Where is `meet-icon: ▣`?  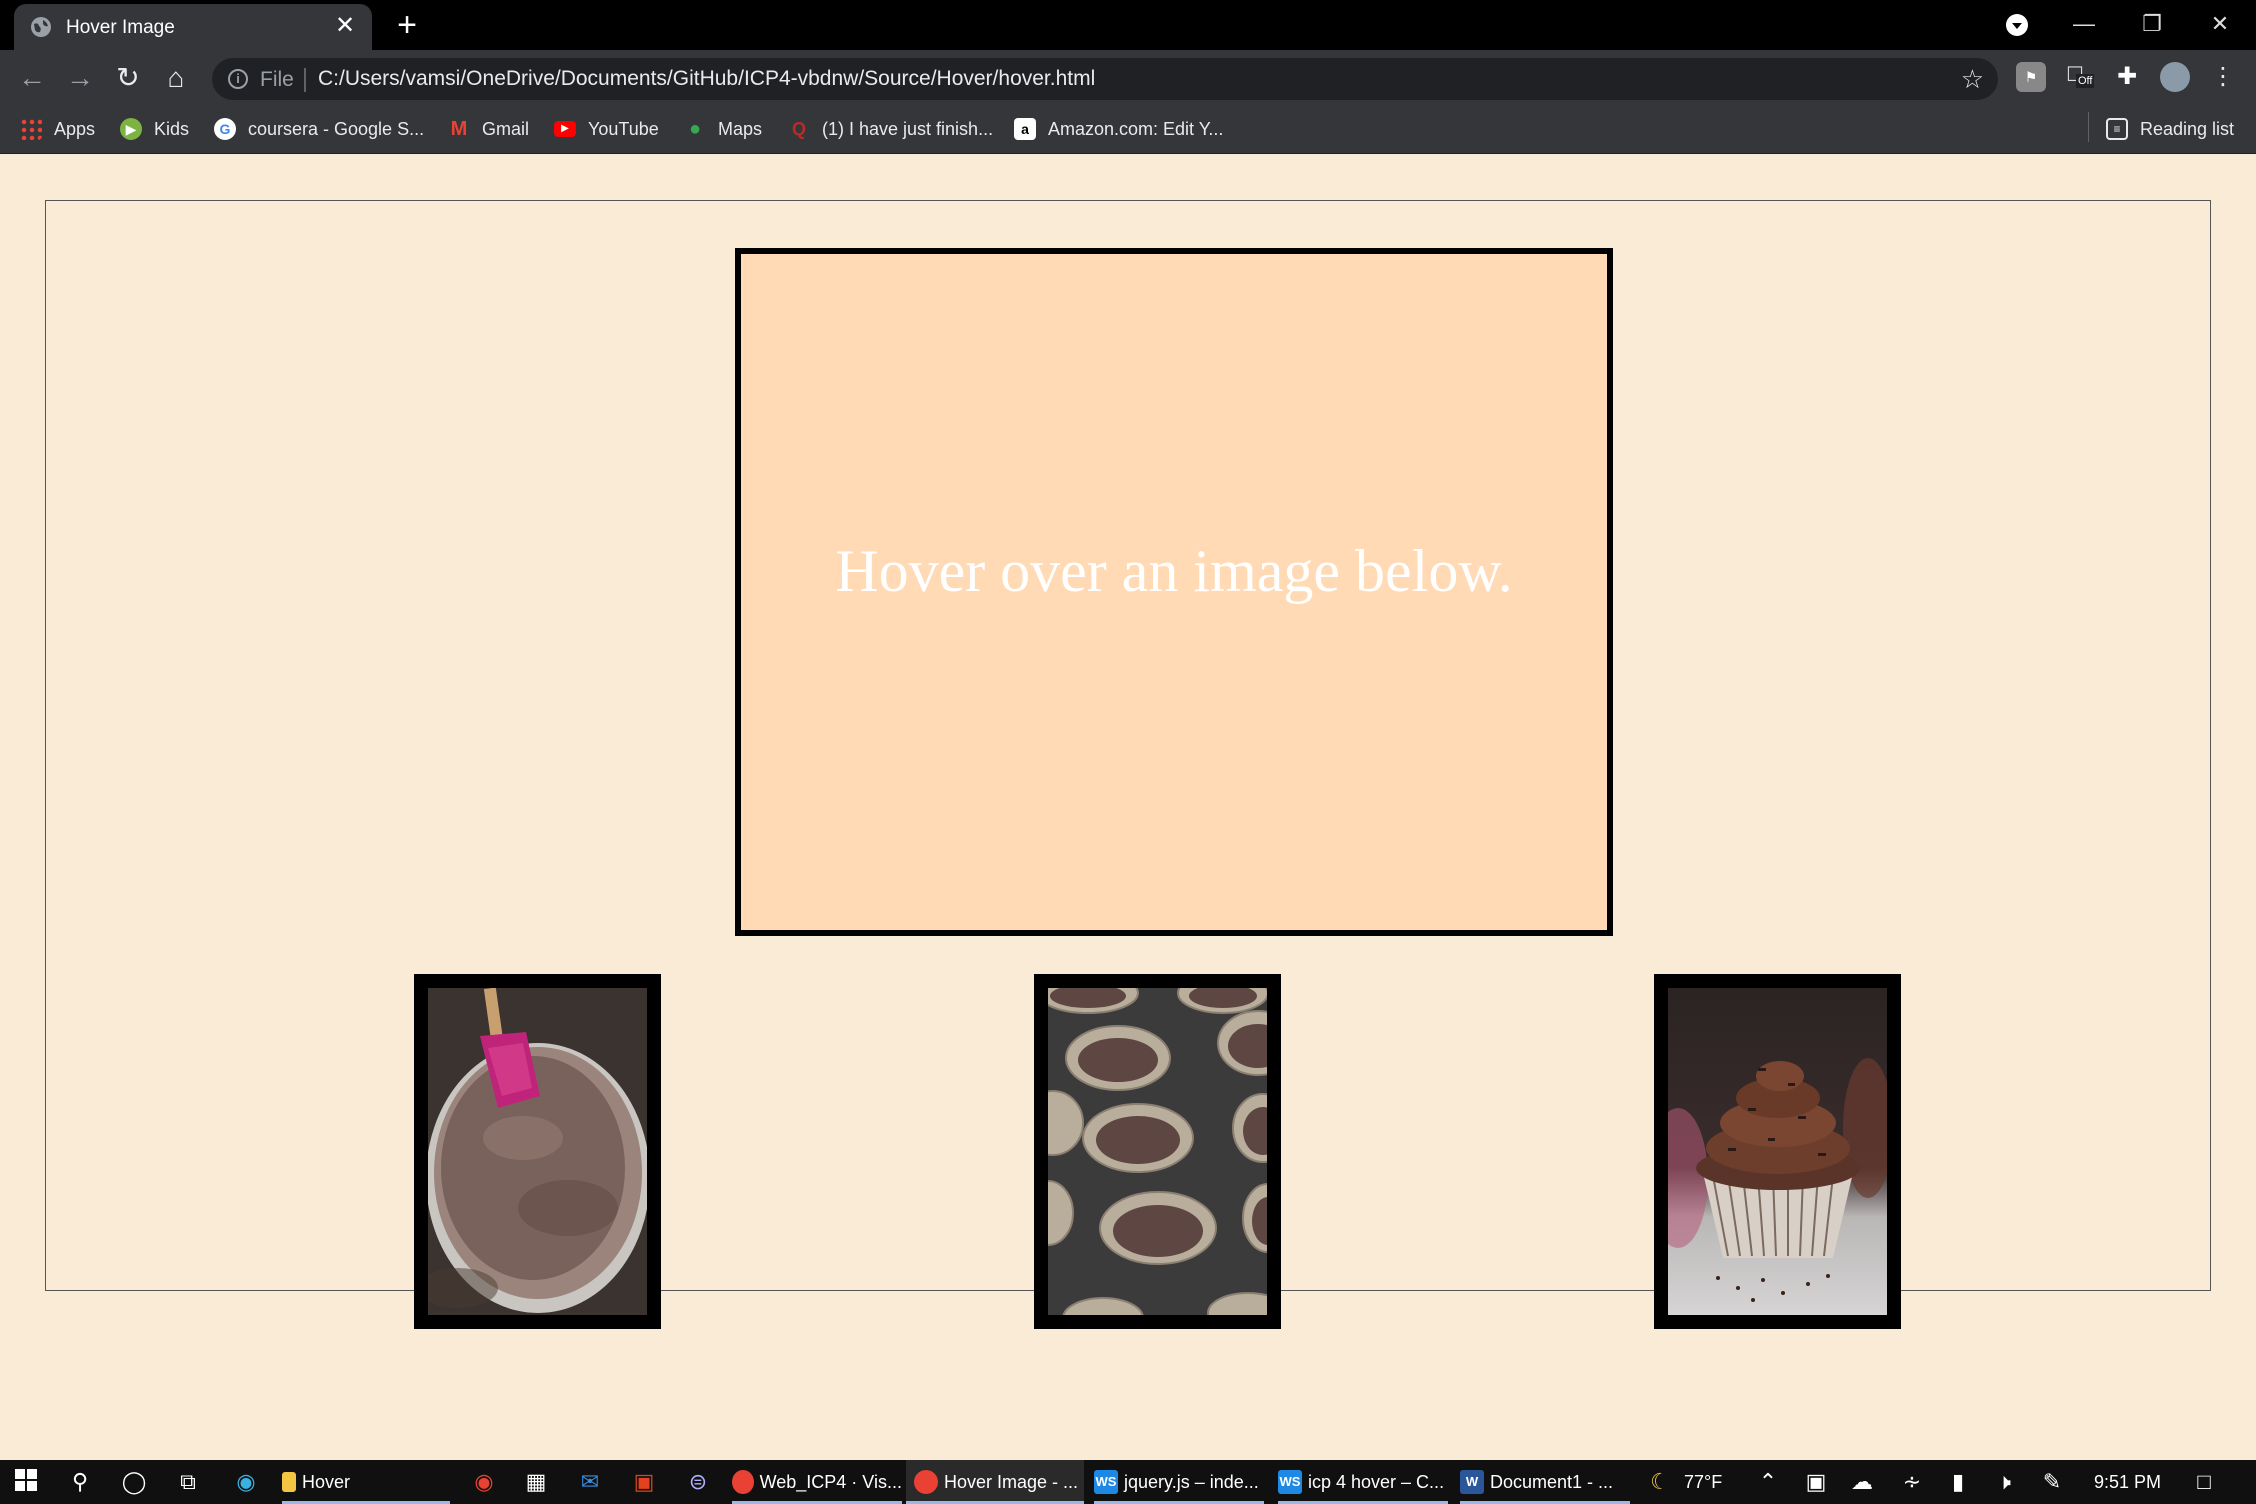 meet-icon: ▣ is located at coordinates (1816, 1482).